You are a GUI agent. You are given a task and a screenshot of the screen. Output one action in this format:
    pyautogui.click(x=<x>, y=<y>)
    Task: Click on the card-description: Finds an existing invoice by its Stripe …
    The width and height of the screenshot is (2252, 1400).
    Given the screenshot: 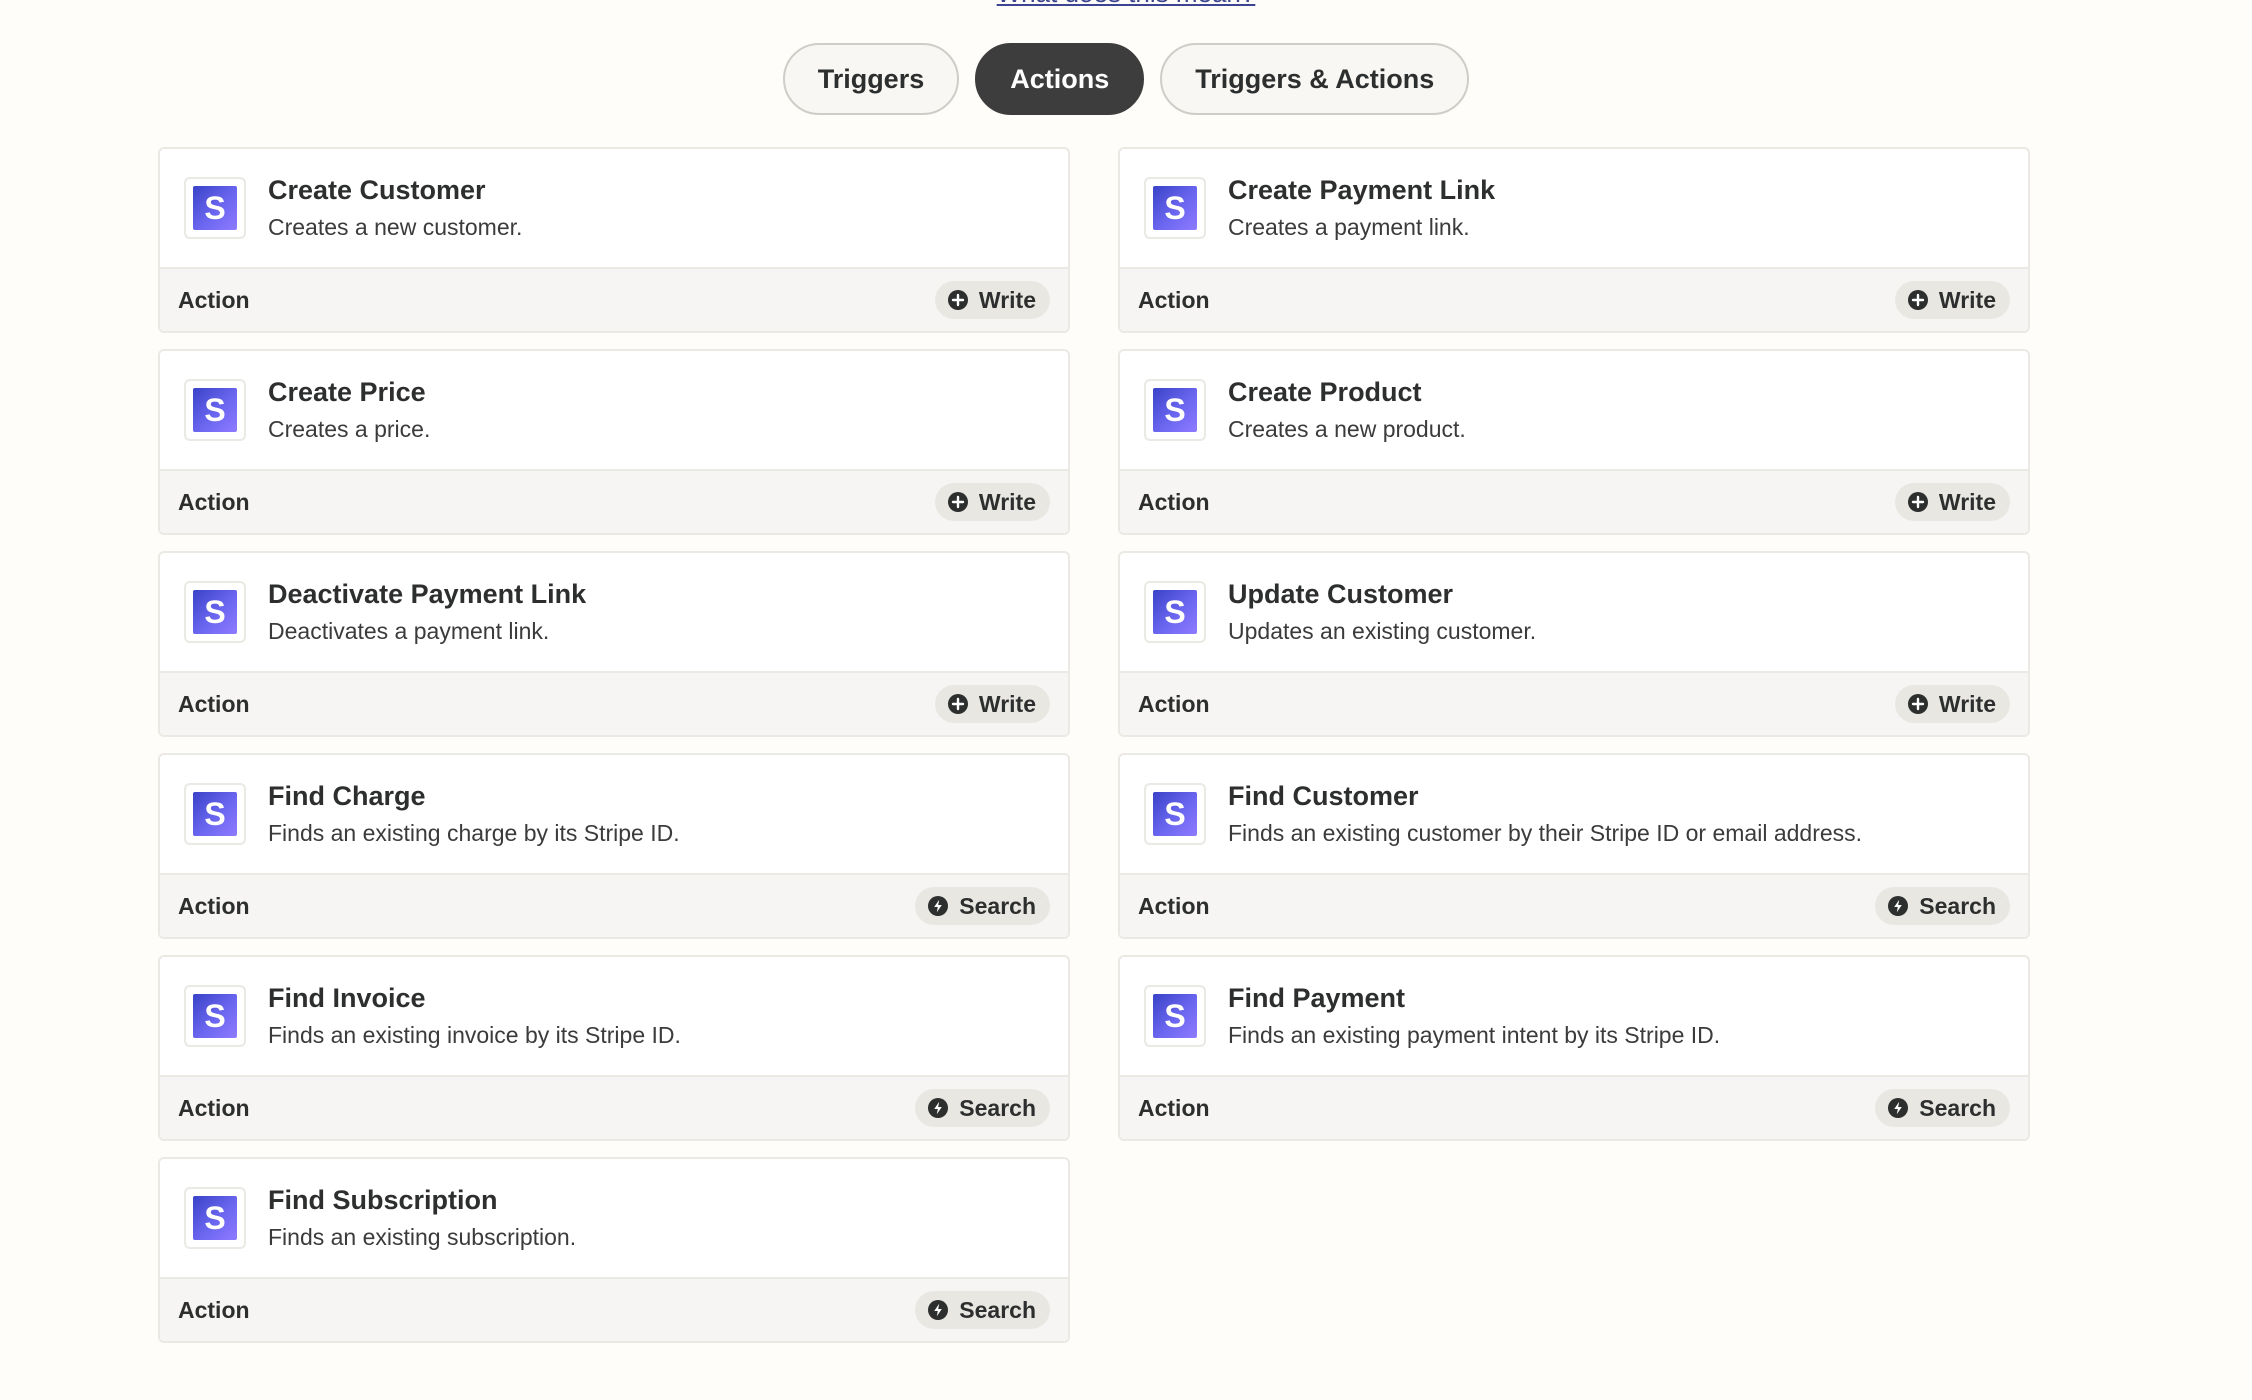 What is the action you would take?
    pyautogui.click(x=474, y=1035)
    